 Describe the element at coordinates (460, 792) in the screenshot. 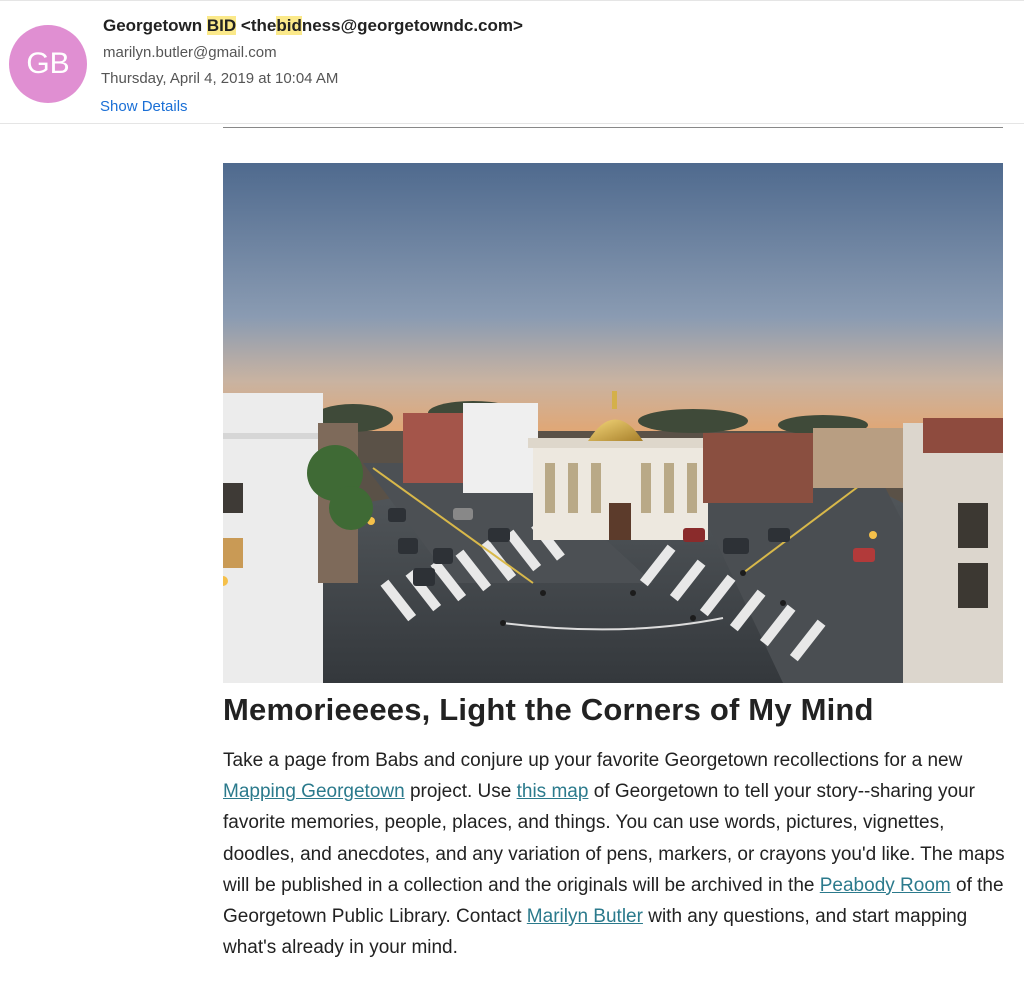

I see `body-text: project. Use` at that location.